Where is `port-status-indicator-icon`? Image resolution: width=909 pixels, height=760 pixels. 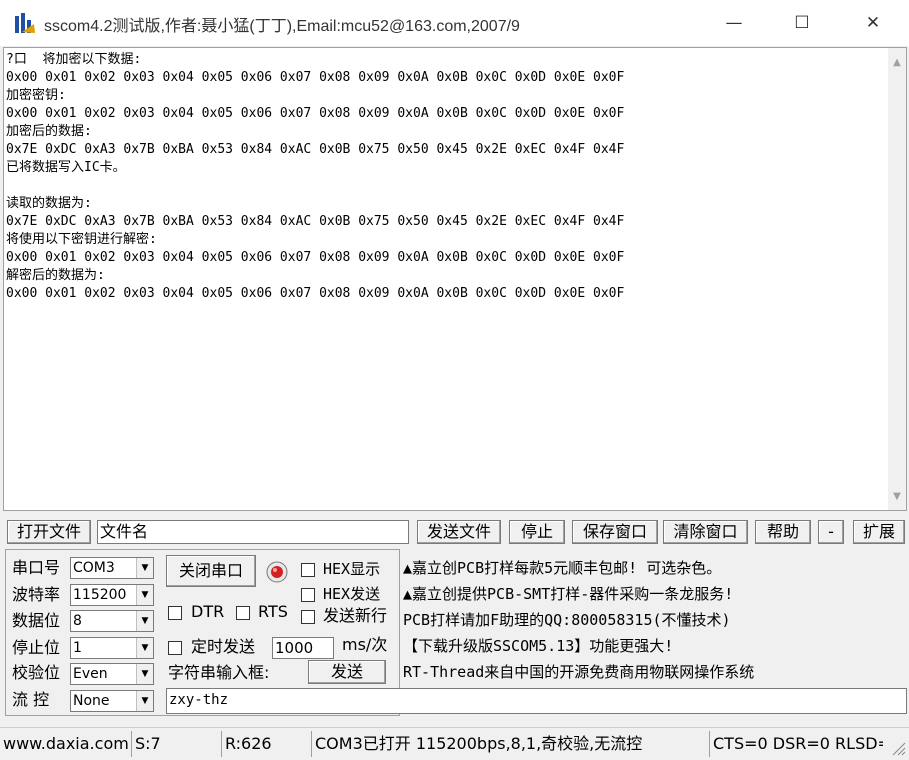
port-status-indicator-icon is located at coordinates (277, 572).